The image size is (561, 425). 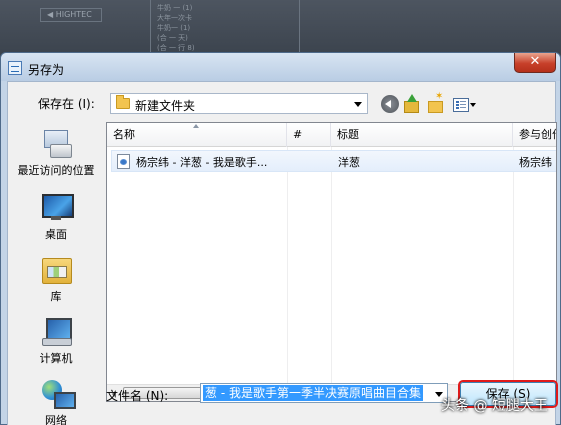 What do you see at coordinates (358, 104) in the screenshot?
I see `chevron-down-icon` at bounding box center [358, 104].